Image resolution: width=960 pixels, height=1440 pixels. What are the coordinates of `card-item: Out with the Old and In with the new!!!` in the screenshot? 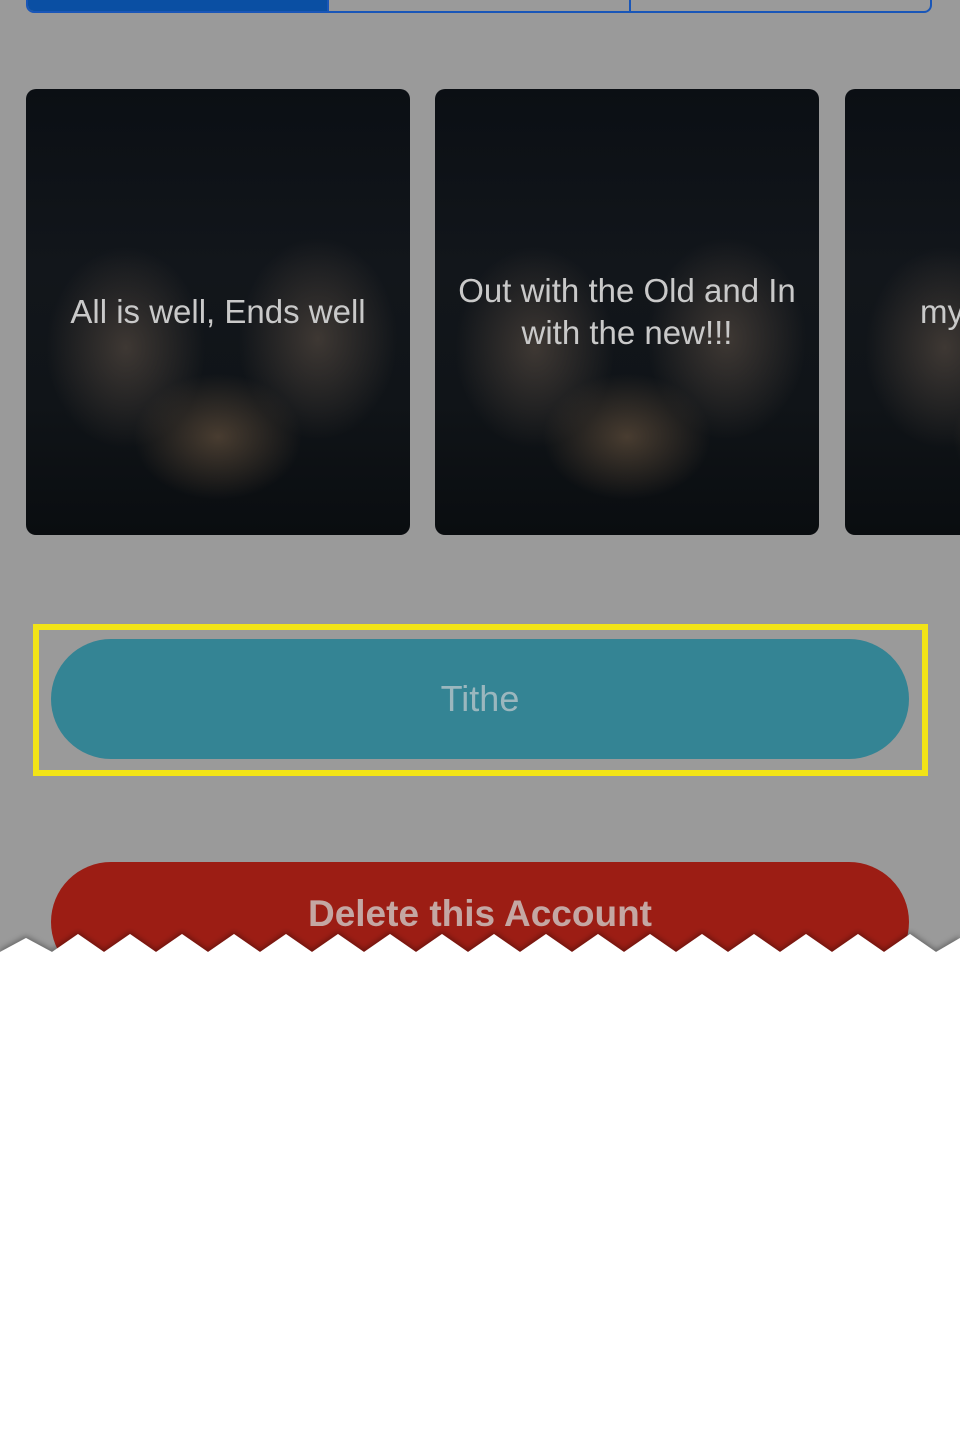 It's located at (627, 312).